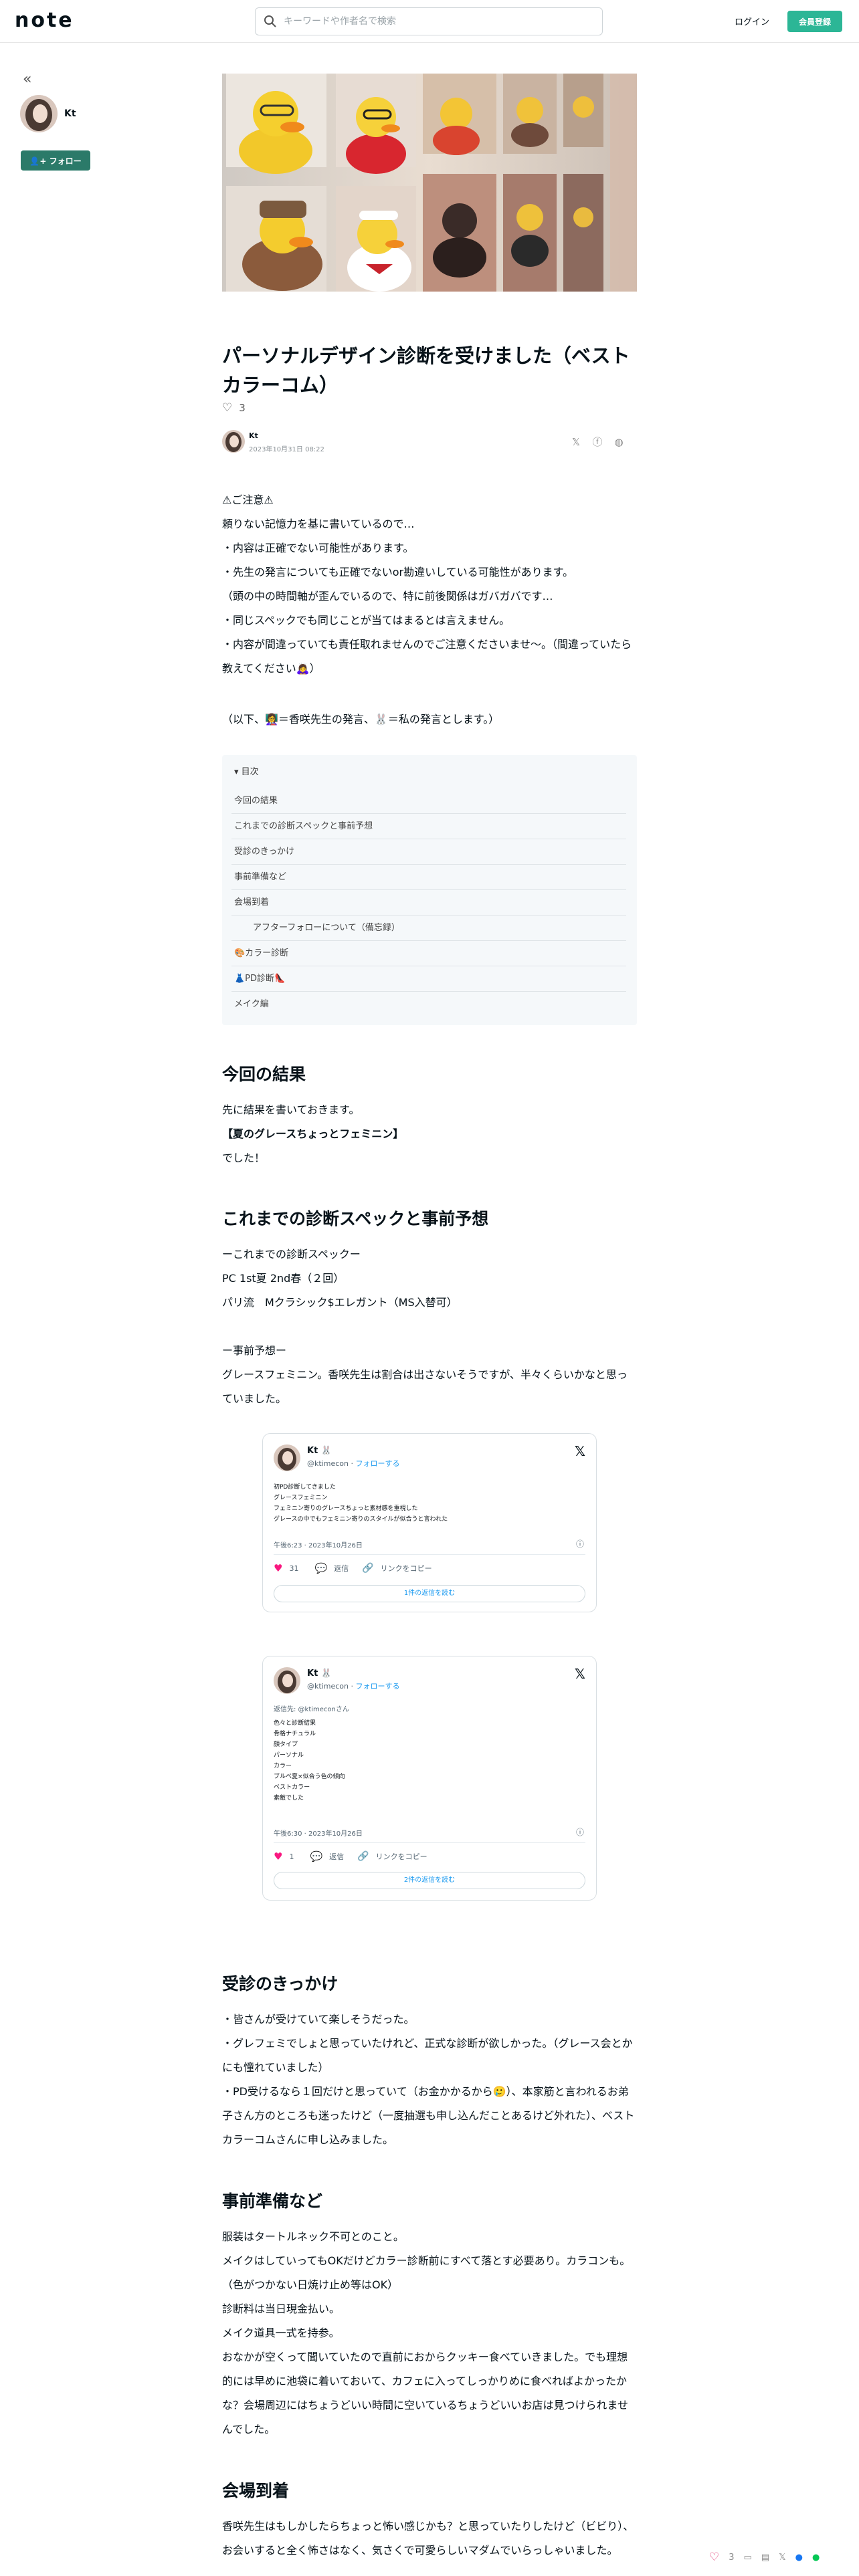 Image resolution: width=859 pixels, height=2576 pixels. Describe the element at coordinates (234, 441) in the screenshot. I see `byline-avatar` at that location.